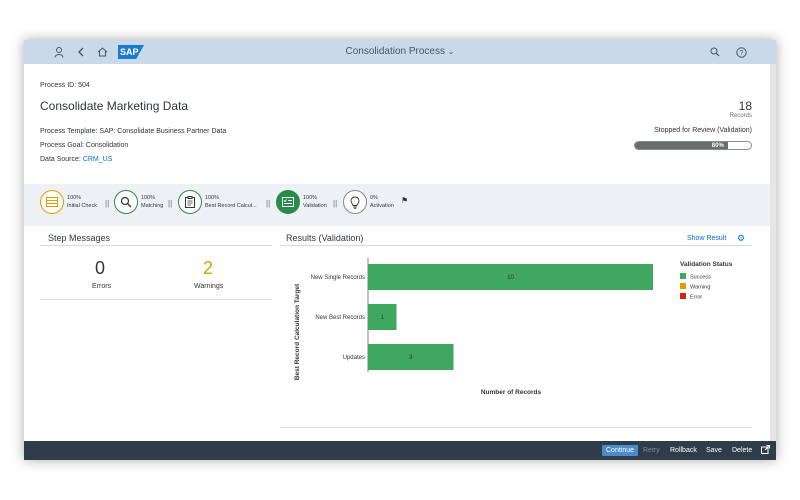 This screenshot has width=800, height=500. I want to click on category-label: Updates, so click(354, 358).